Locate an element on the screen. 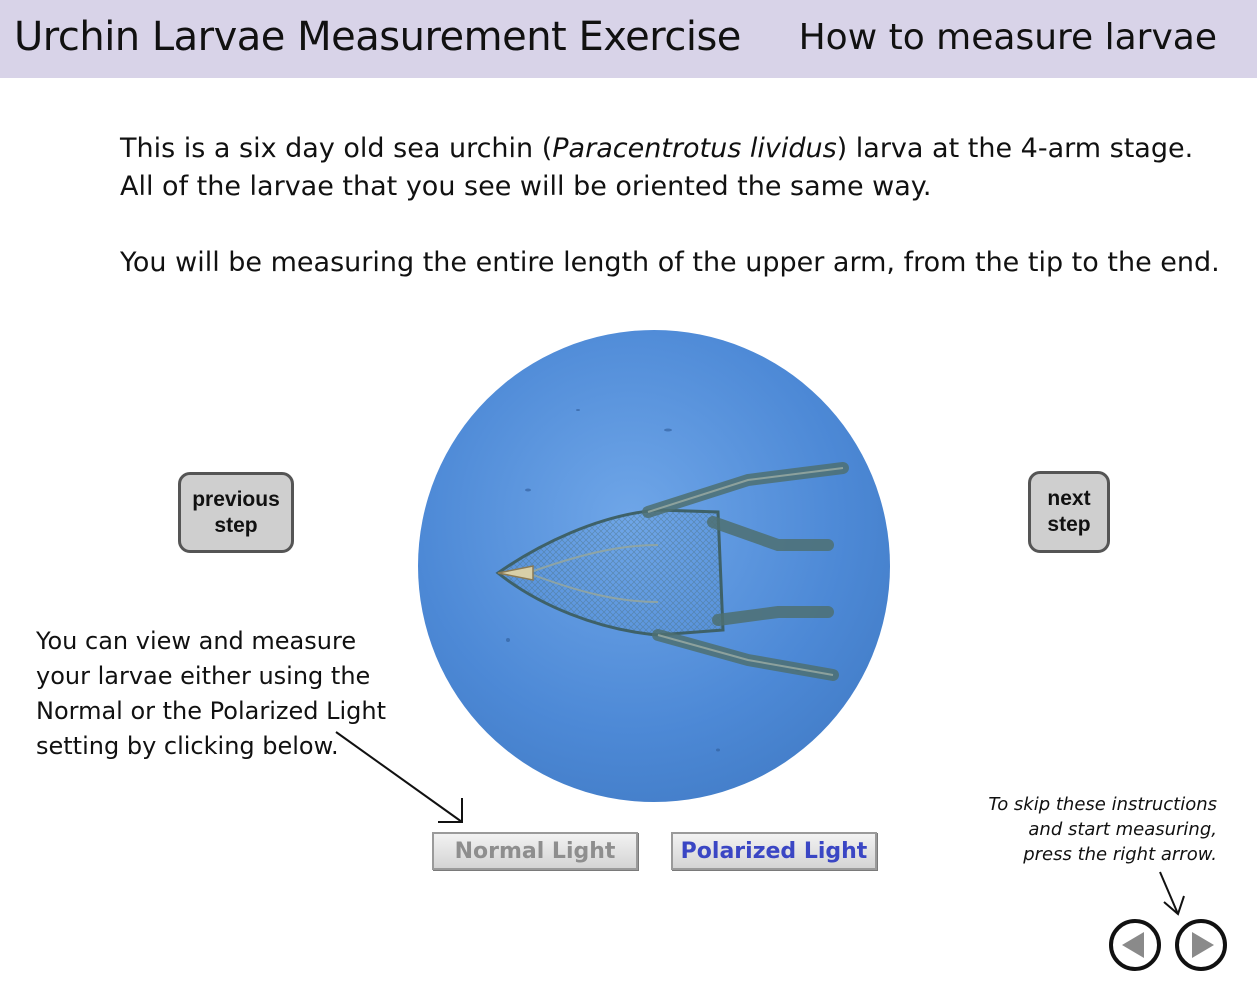  back-arrow-icon is located at coordinates (1135, 945).